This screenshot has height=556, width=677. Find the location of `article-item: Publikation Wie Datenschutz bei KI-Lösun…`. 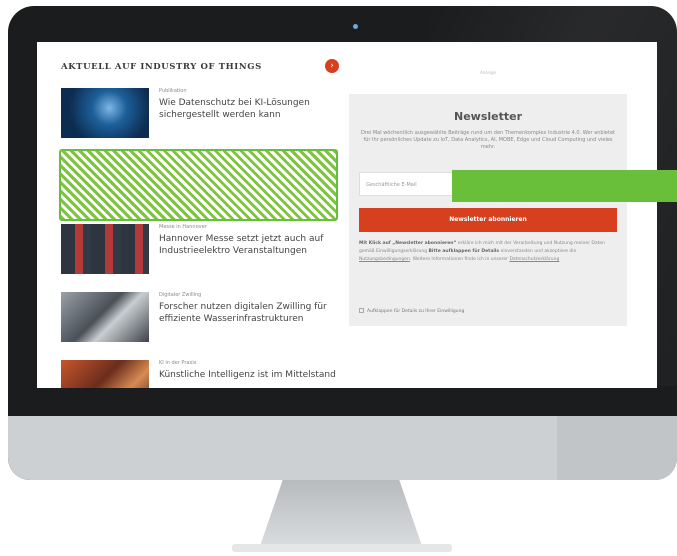

article-item: Publikation Wie Datenschutz bei KI-Lösun… is located at coordinates (203, 114).